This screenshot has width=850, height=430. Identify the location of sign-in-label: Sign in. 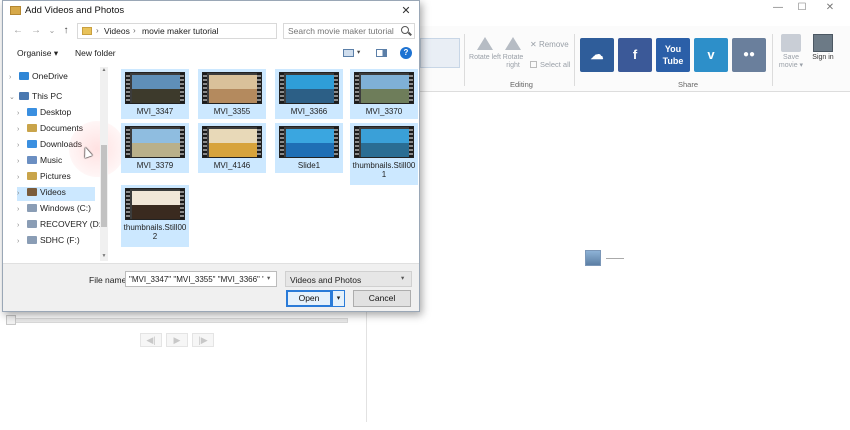
(823, 57).